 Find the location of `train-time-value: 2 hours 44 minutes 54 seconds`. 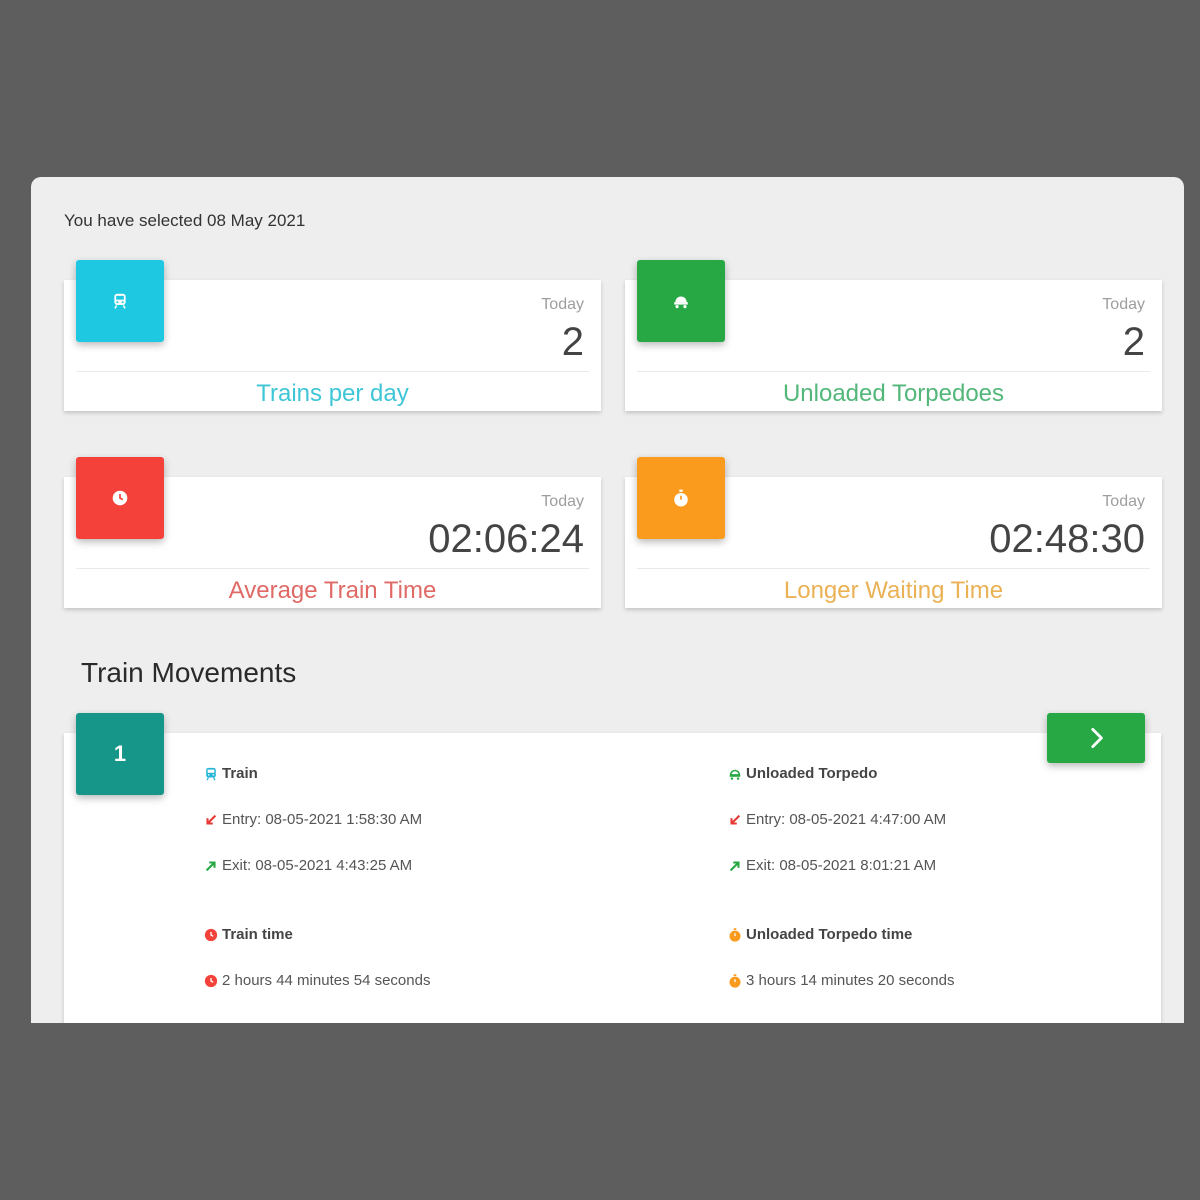

train-time-value: 2 hours 44 minutes 54 seconds is located at coordinates (317, 980).